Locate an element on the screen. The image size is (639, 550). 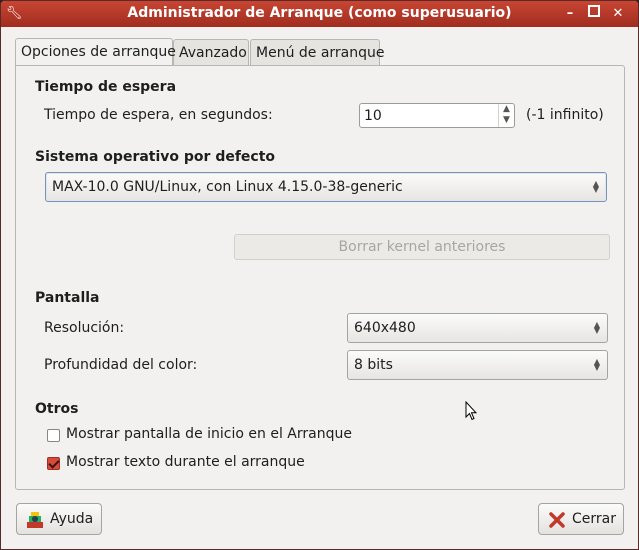
close-button-label: Cerrar is located at coordinates (594, 519).